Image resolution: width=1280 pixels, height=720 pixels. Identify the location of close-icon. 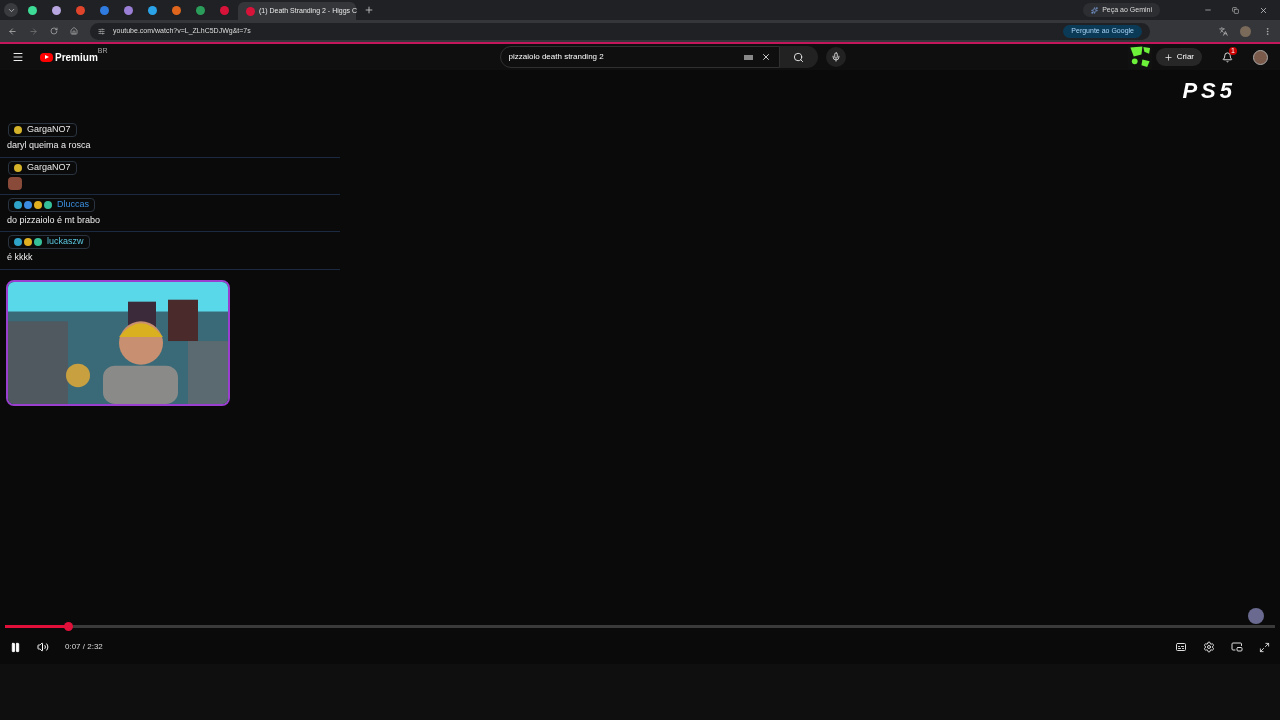
(1263, 10).